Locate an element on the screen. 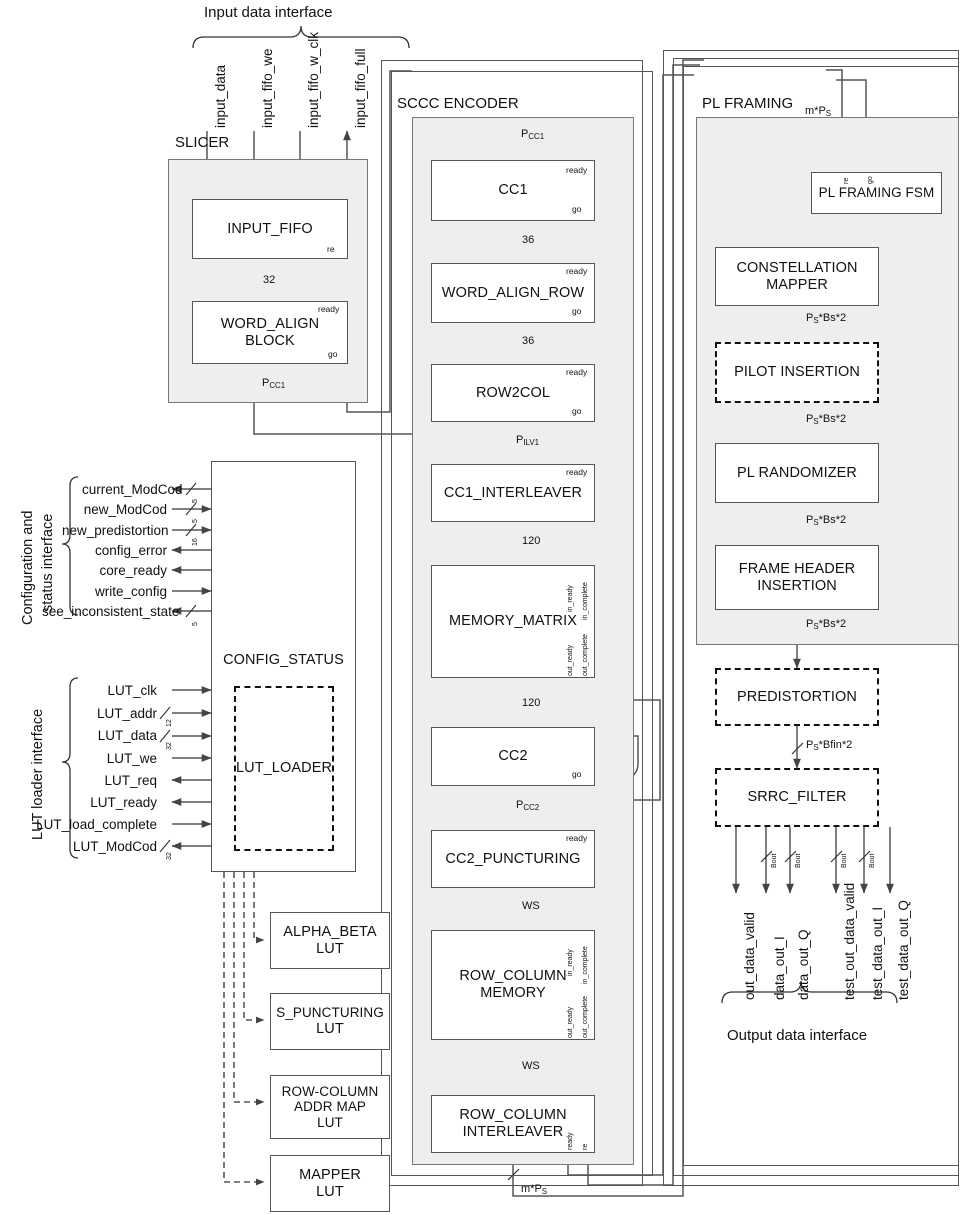 Image resolution: width=960 pixels, height=1215 pixels. width-see-inconsistent: 5 is located at coordinates (195, 624).